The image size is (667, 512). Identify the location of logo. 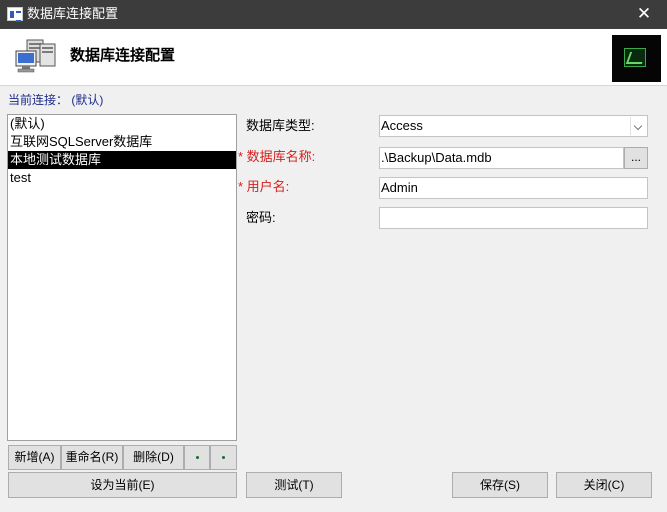
(636, 58).